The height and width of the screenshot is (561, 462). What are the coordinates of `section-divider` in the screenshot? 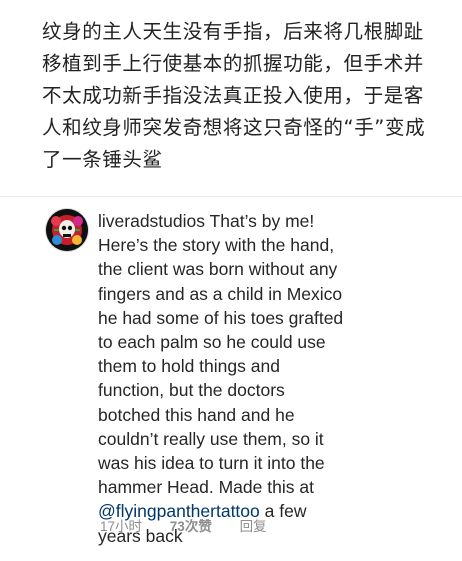 It's located at (231, 196).